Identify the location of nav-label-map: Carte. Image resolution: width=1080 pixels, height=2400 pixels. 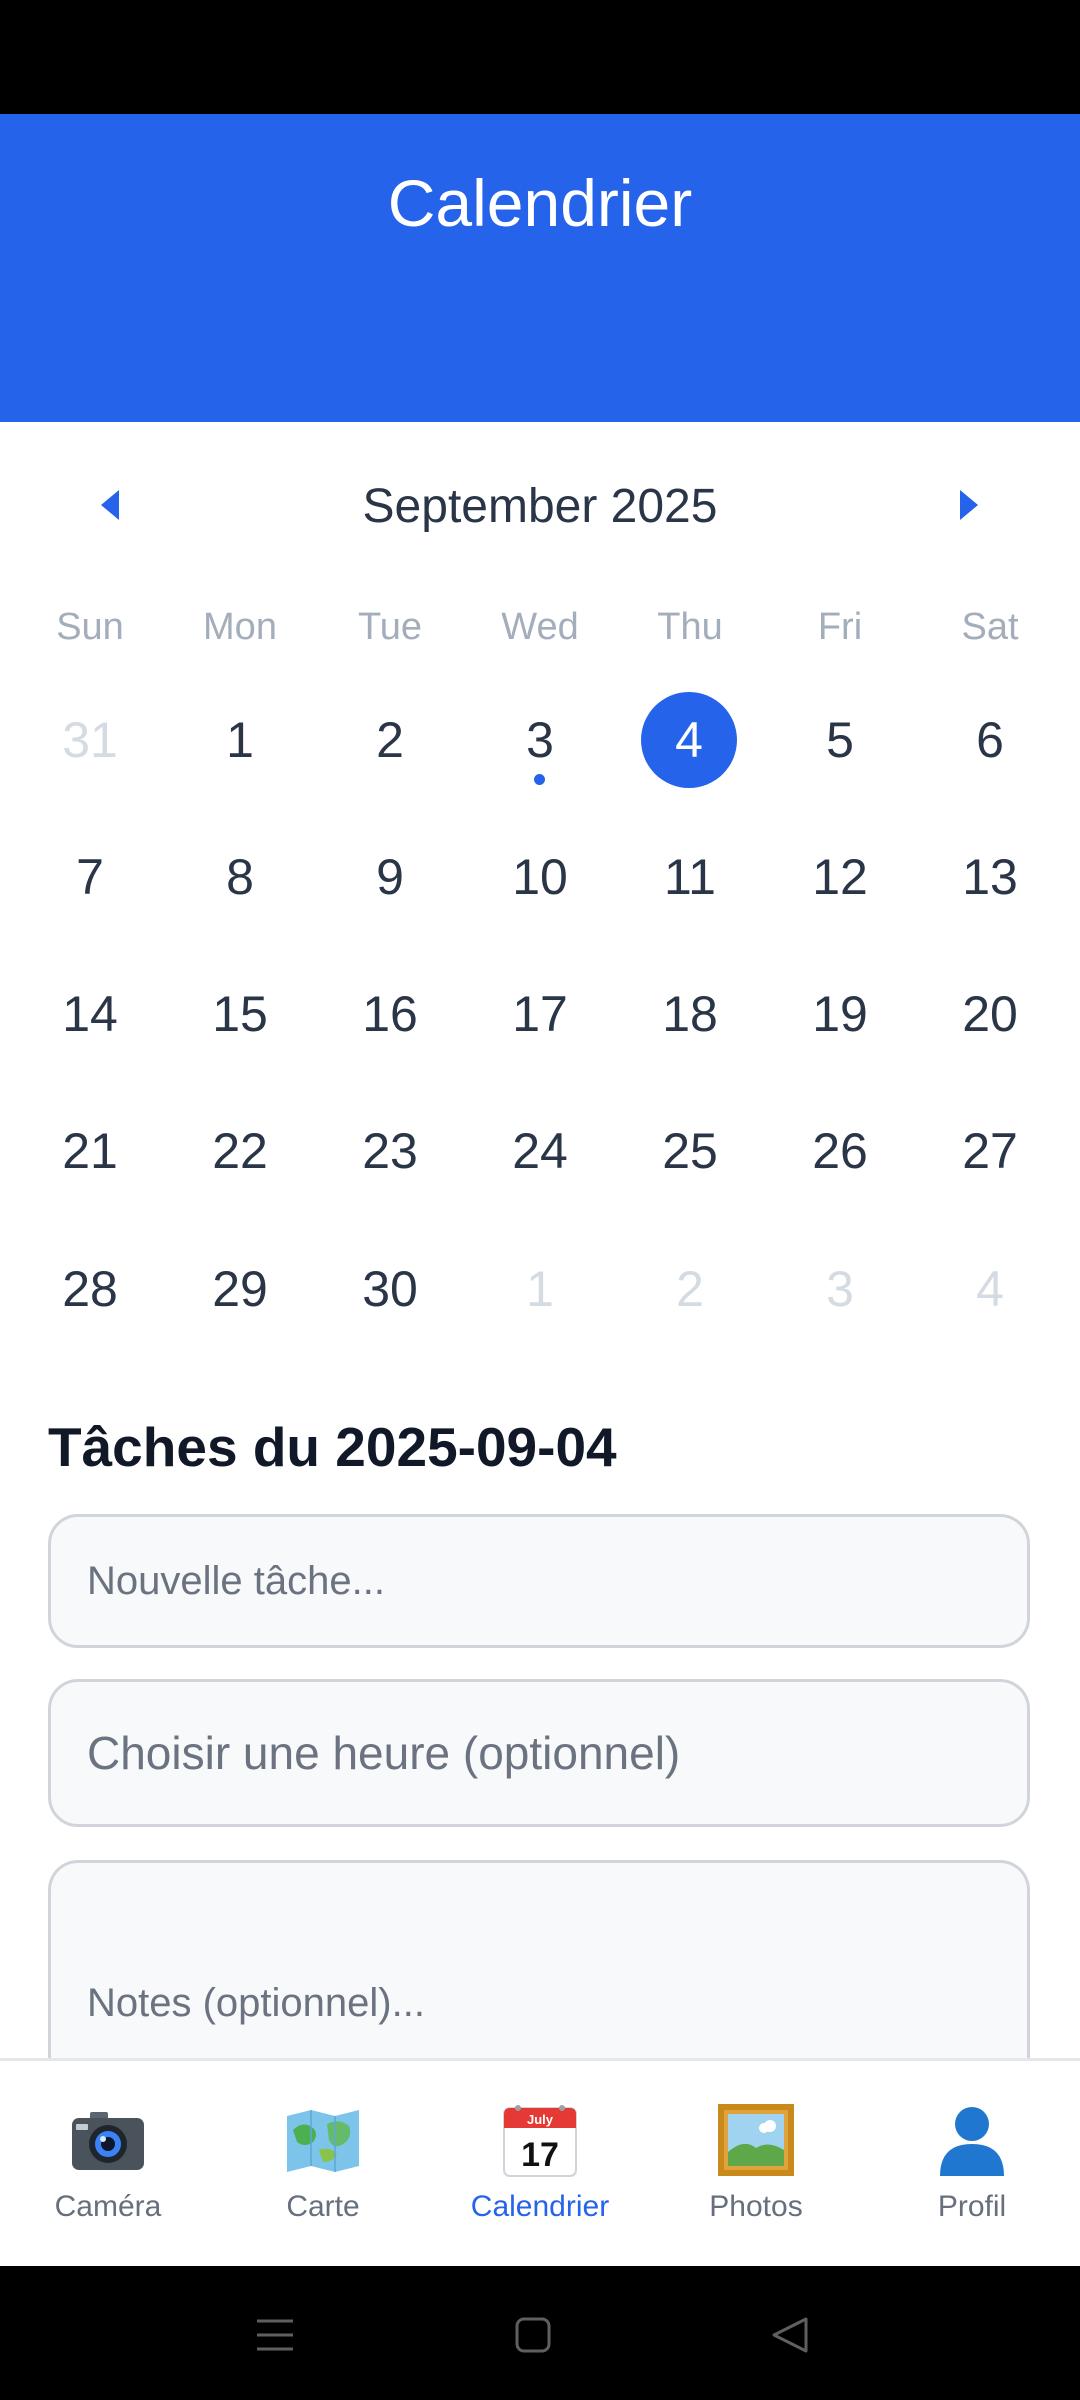
(323, 2206).